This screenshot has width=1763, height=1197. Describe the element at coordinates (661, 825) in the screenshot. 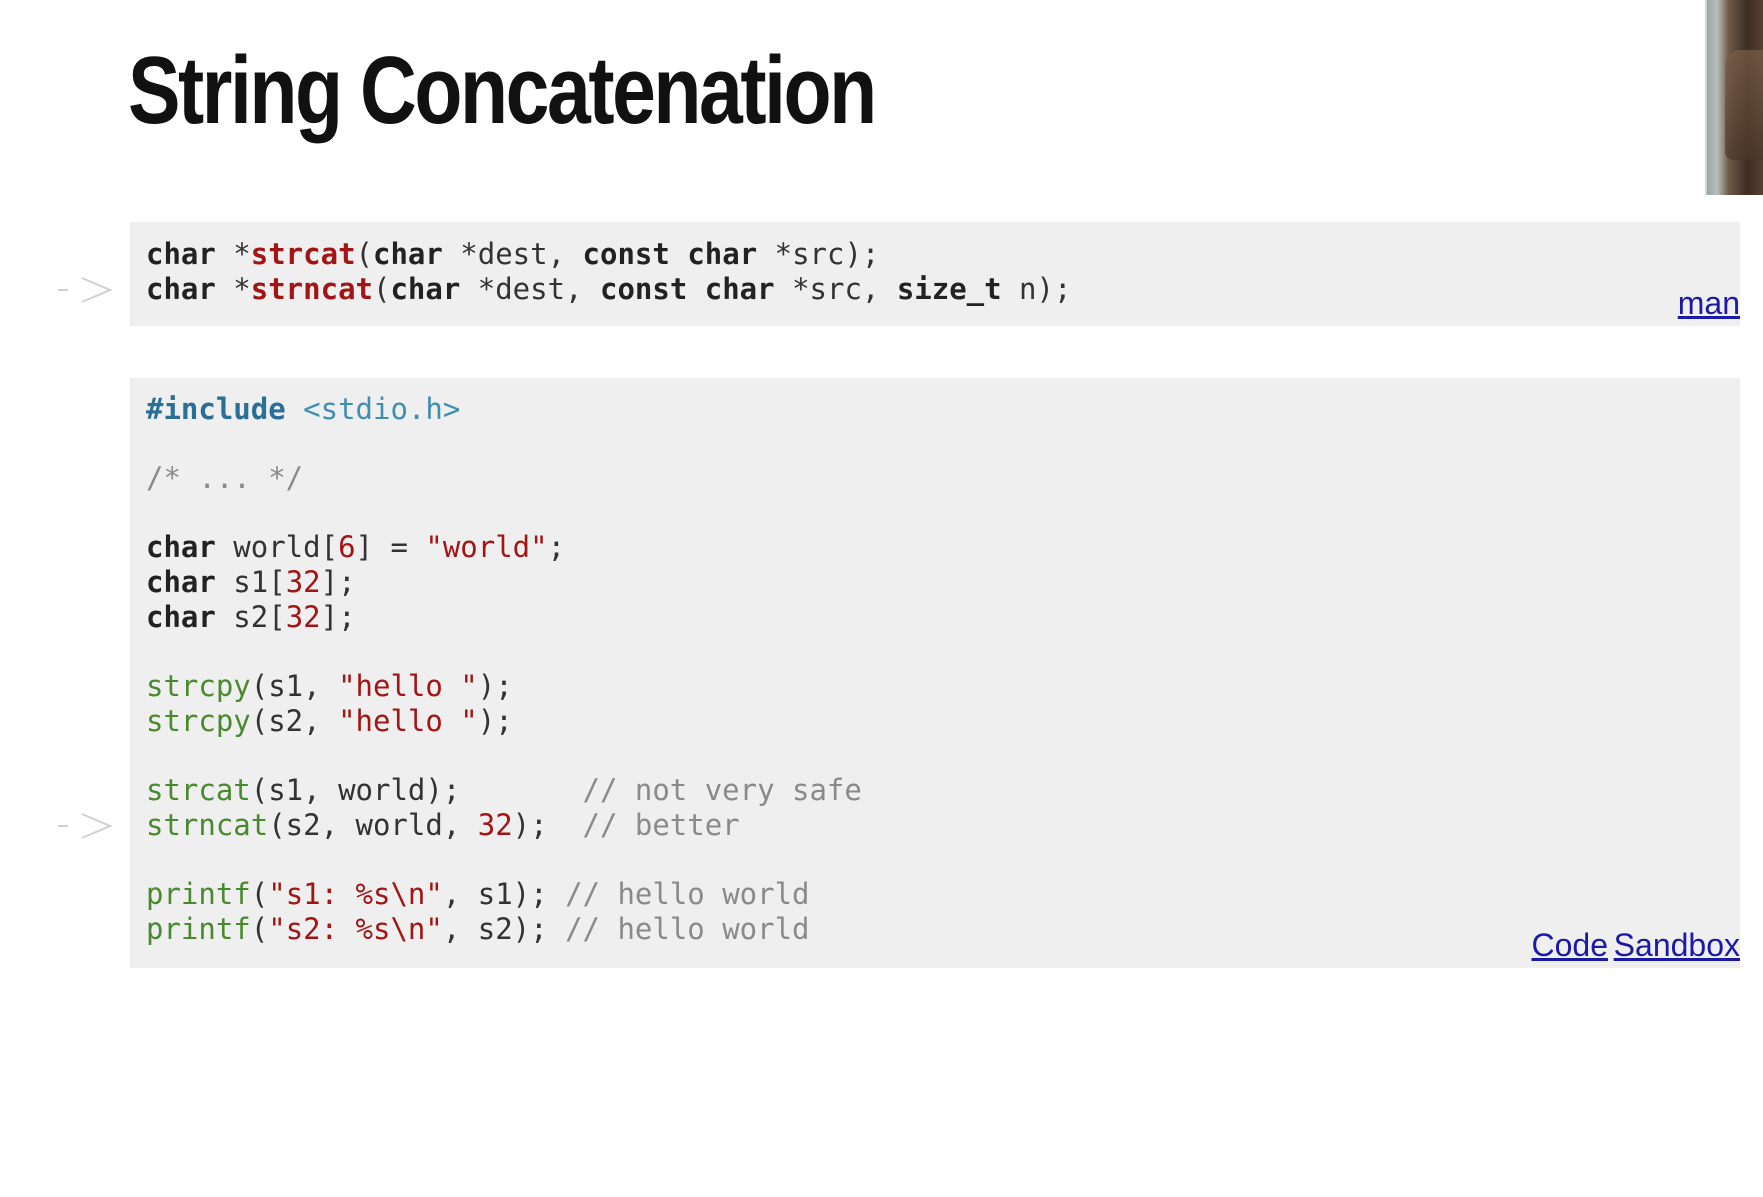

I see `code-token: // better` at that location.